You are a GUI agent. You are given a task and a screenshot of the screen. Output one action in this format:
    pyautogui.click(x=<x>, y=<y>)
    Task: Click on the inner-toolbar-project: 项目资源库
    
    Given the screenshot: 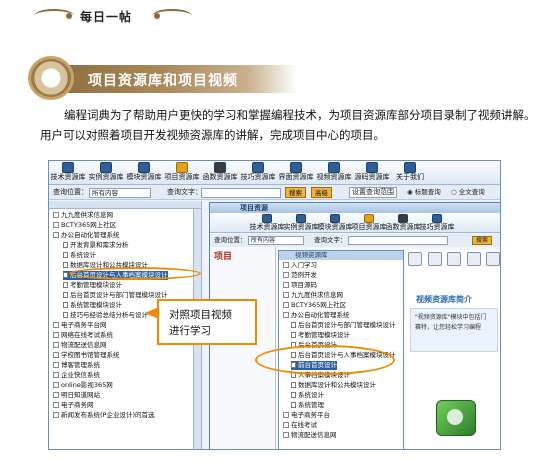 What is the action you would take?
    pyautogui.click(x=369, y=223)
    